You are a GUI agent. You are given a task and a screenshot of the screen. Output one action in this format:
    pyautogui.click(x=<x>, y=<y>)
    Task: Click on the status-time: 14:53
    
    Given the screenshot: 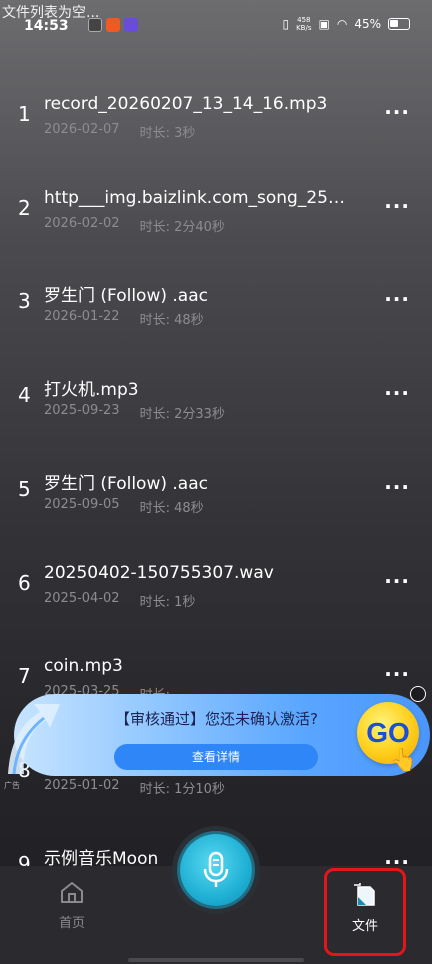 What is the action you would take?
    pyautogui.click(x=46, y=26)
    